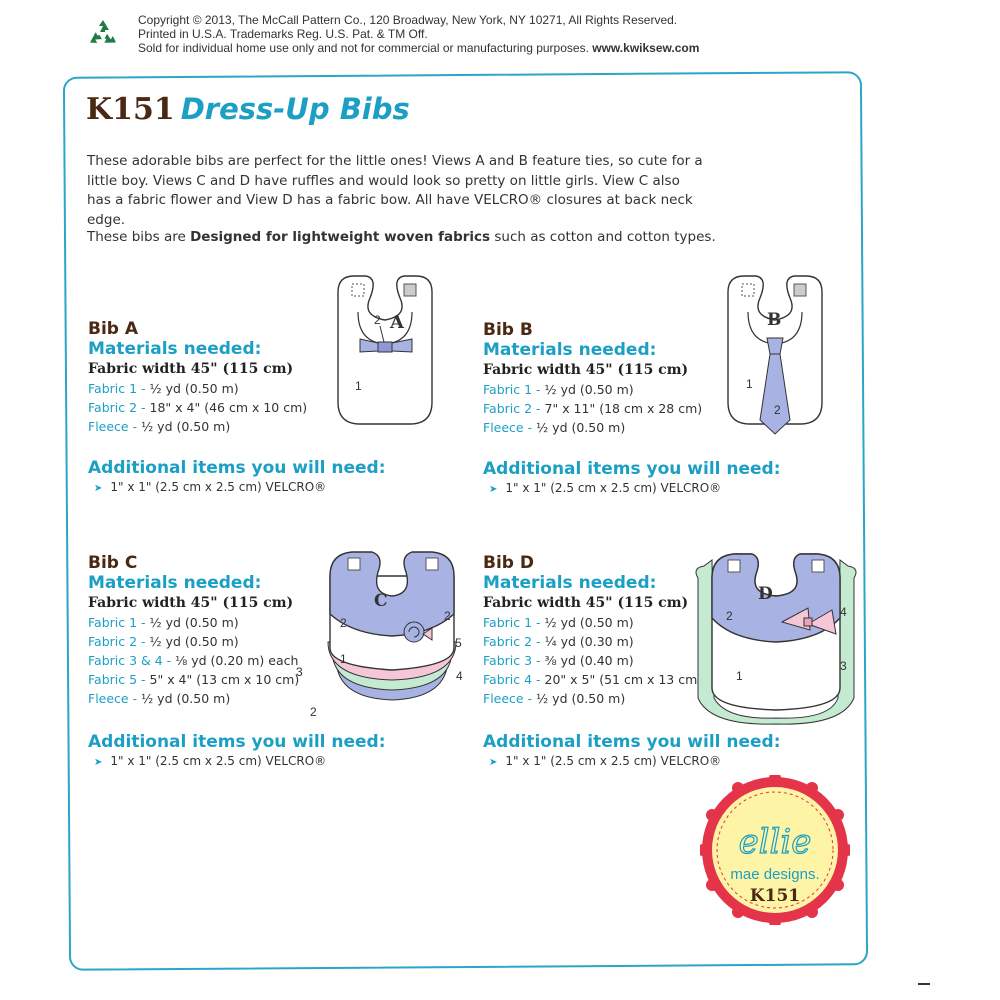 Image resolution: width=1000 pixels, height=1000 pixels. I want to click on material-amount: 7" x 11" (18 cm x 28 cm), so click(623, 408).